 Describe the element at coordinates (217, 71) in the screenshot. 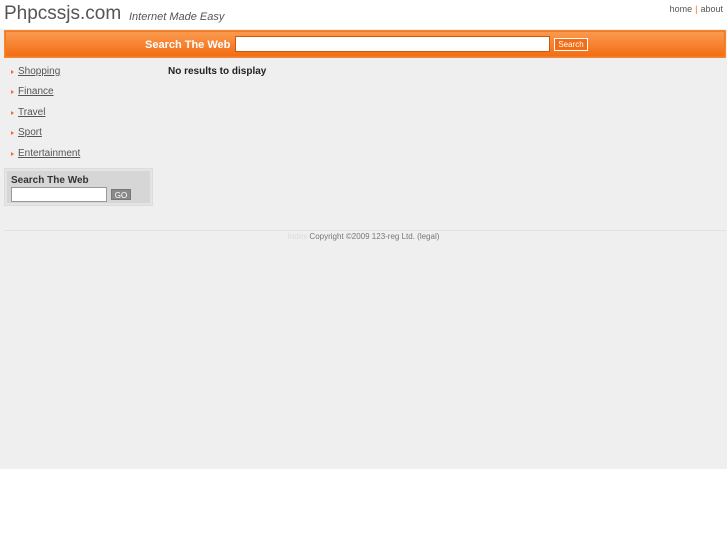

I see `no-results-message: No results to display` at that location.